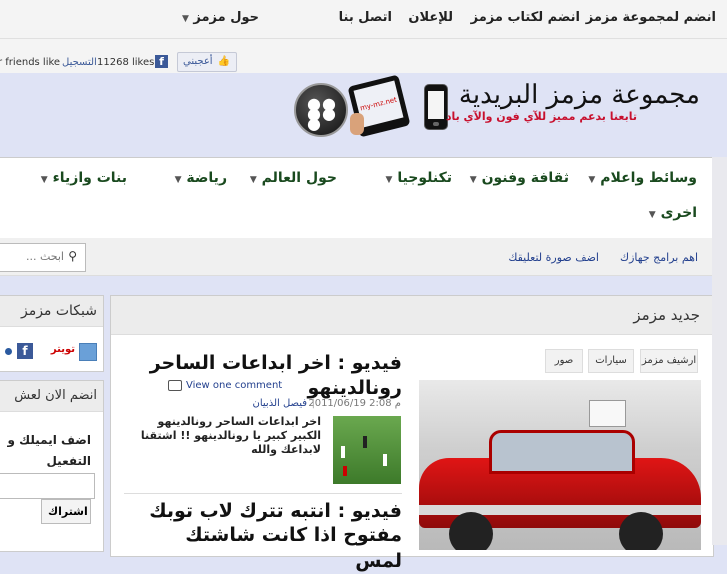 This screenshot has height=574, width=727. What do you see at coordinates (525, 178) in the screenshot?
I see `nav-item-label: ثقافة وفنون` at bounding box center [525, 178].